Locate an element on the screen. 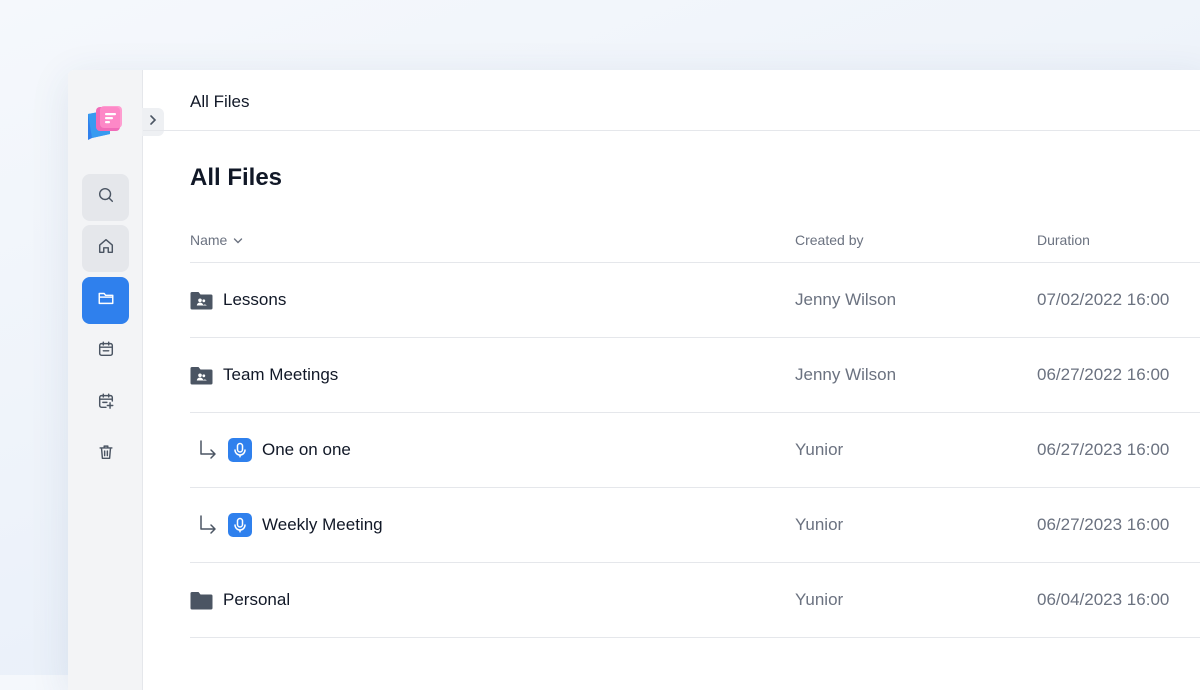 The height and width of the screenshot is (690, 1200). trash-icon is located at coordinates (106, 454).